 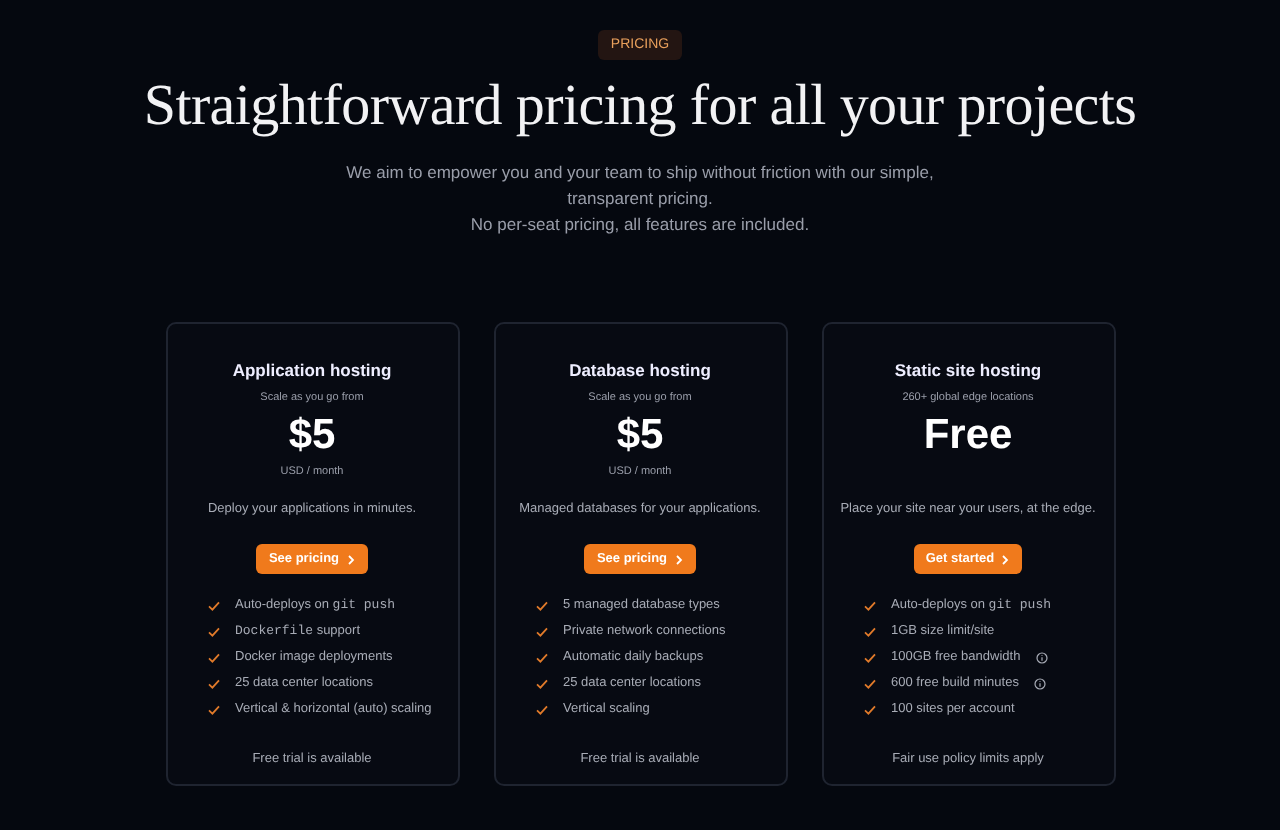 What do you see at coordinates (640, 370) in the screenshot?
I see `plan-name: Database hosting` at bounding box center [640, 370].